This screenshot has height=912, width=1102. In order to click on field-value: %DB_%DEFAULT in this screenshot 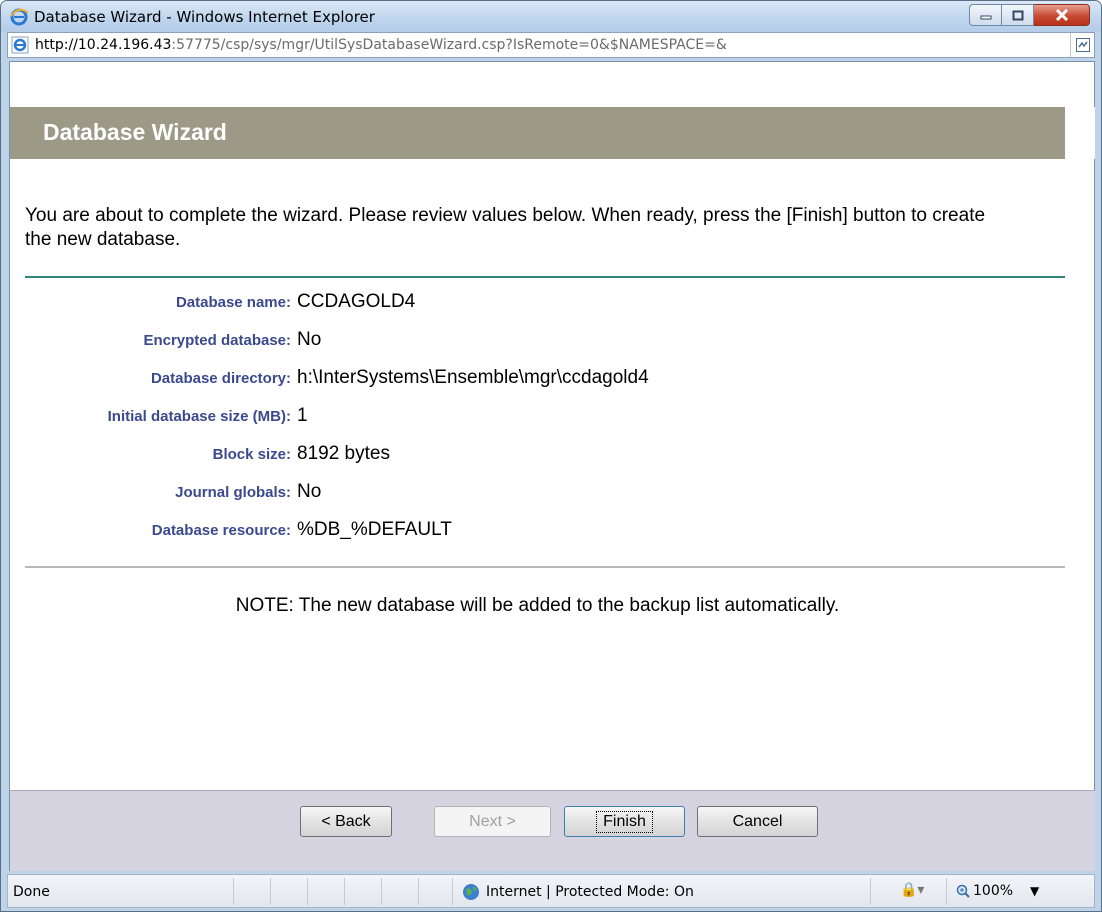, I will do `click(374, 529)`.